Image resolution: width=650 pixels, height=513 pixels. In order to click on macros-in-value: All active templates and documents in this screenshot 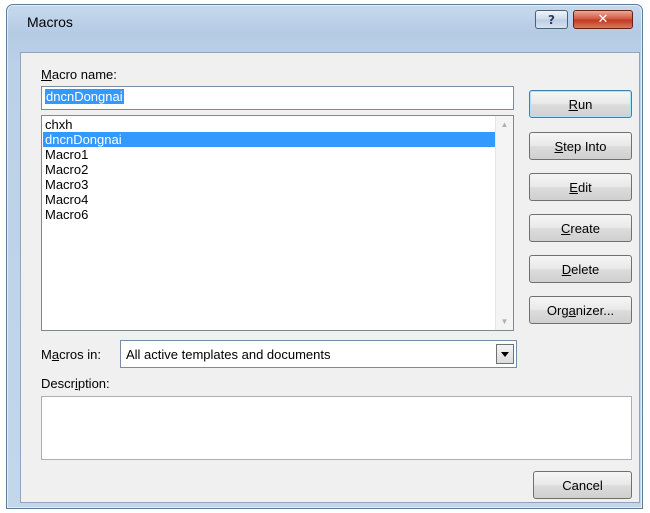, I will do `click(228, 354)`.